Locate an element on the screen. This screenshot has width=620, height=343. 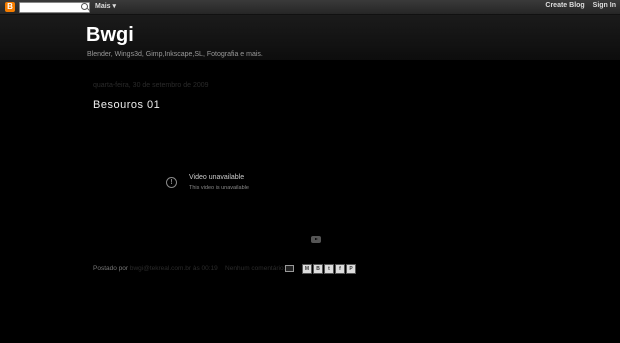
sign-in-link: Sign In is located at coordinates (604, 5).